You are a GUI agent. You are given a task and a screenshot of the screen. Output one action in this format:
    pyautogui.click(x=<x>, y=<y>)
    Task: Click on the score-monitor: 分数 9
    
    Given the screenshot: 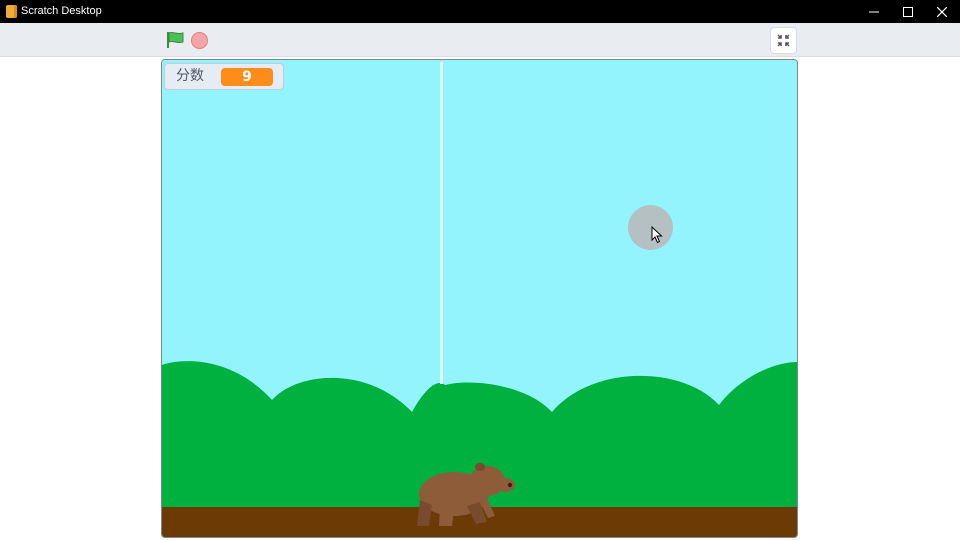 What is the action you would take?
    pyautogui.click(x=224, y=76)
    